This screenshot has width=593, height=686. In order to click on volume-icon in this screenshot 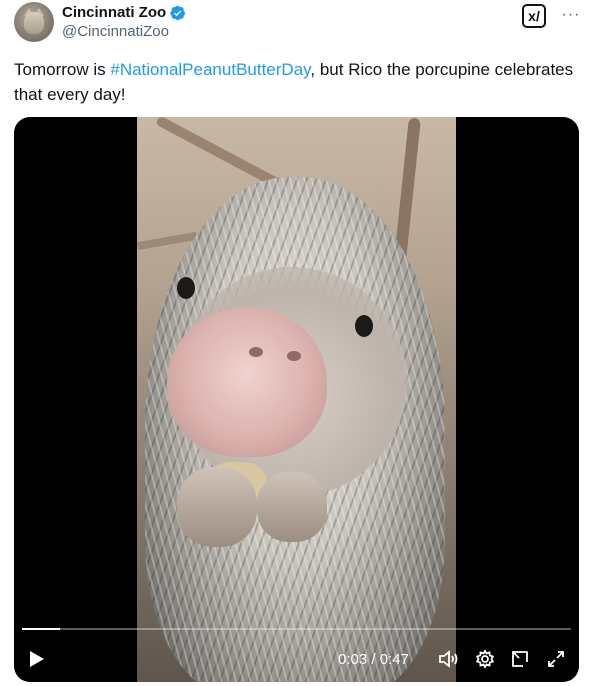, I will do `click(448, 659)`.